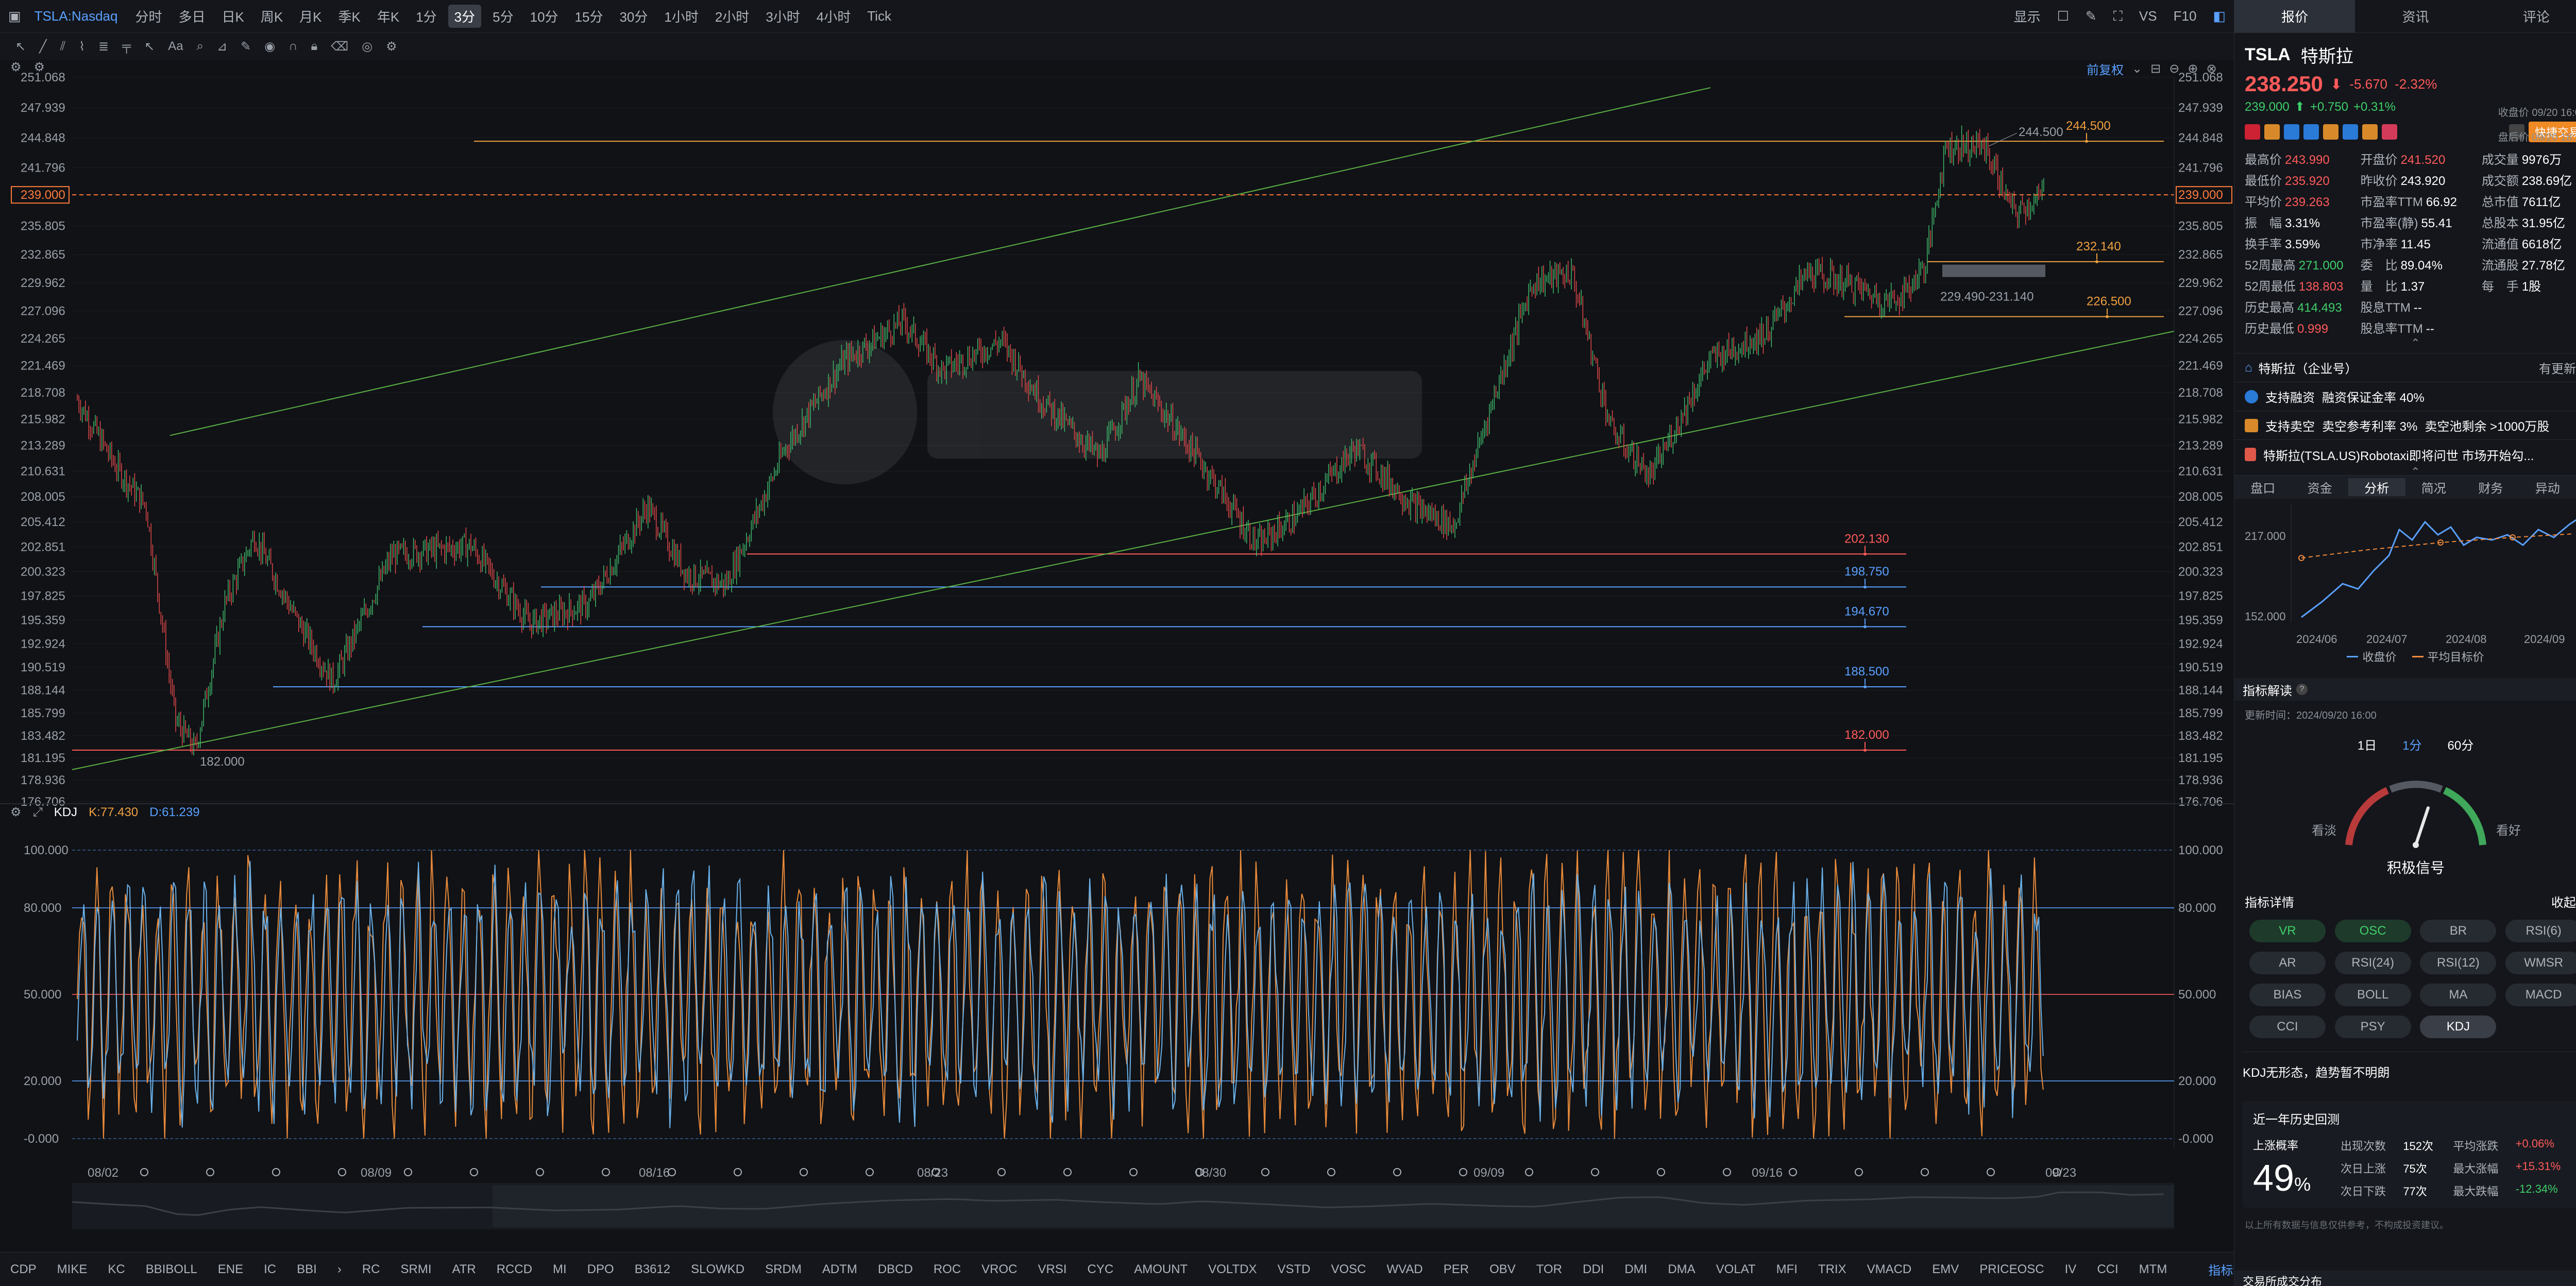 The image size is (2576, 1286). I want to click on panel-tab: 报价, so click(2294, 16).